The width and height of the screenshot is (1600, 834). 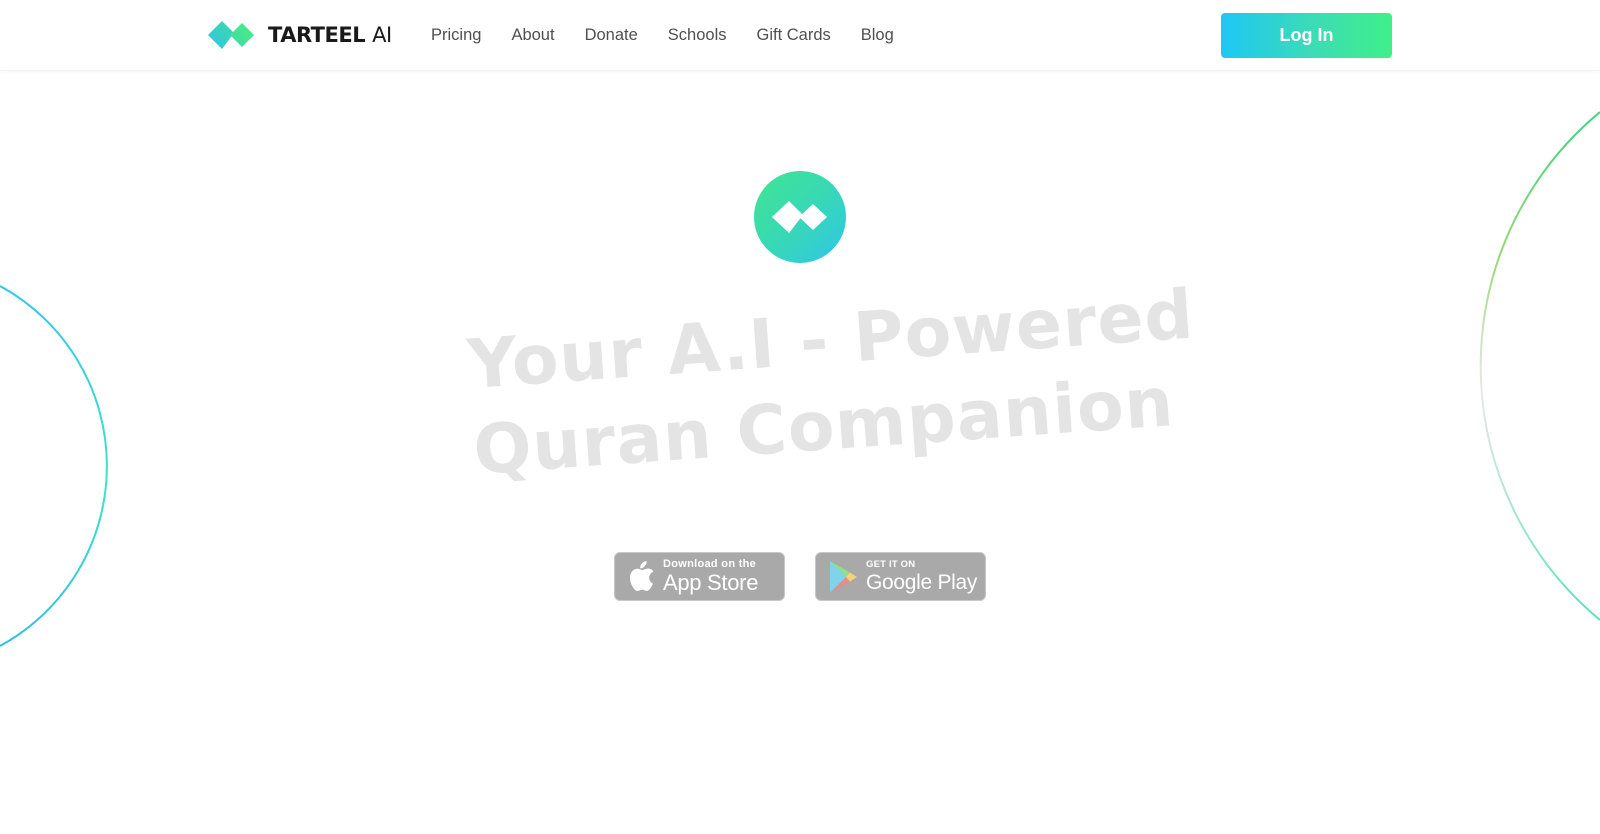 I want to click on google-play-icon, so click(x=843, y=576).